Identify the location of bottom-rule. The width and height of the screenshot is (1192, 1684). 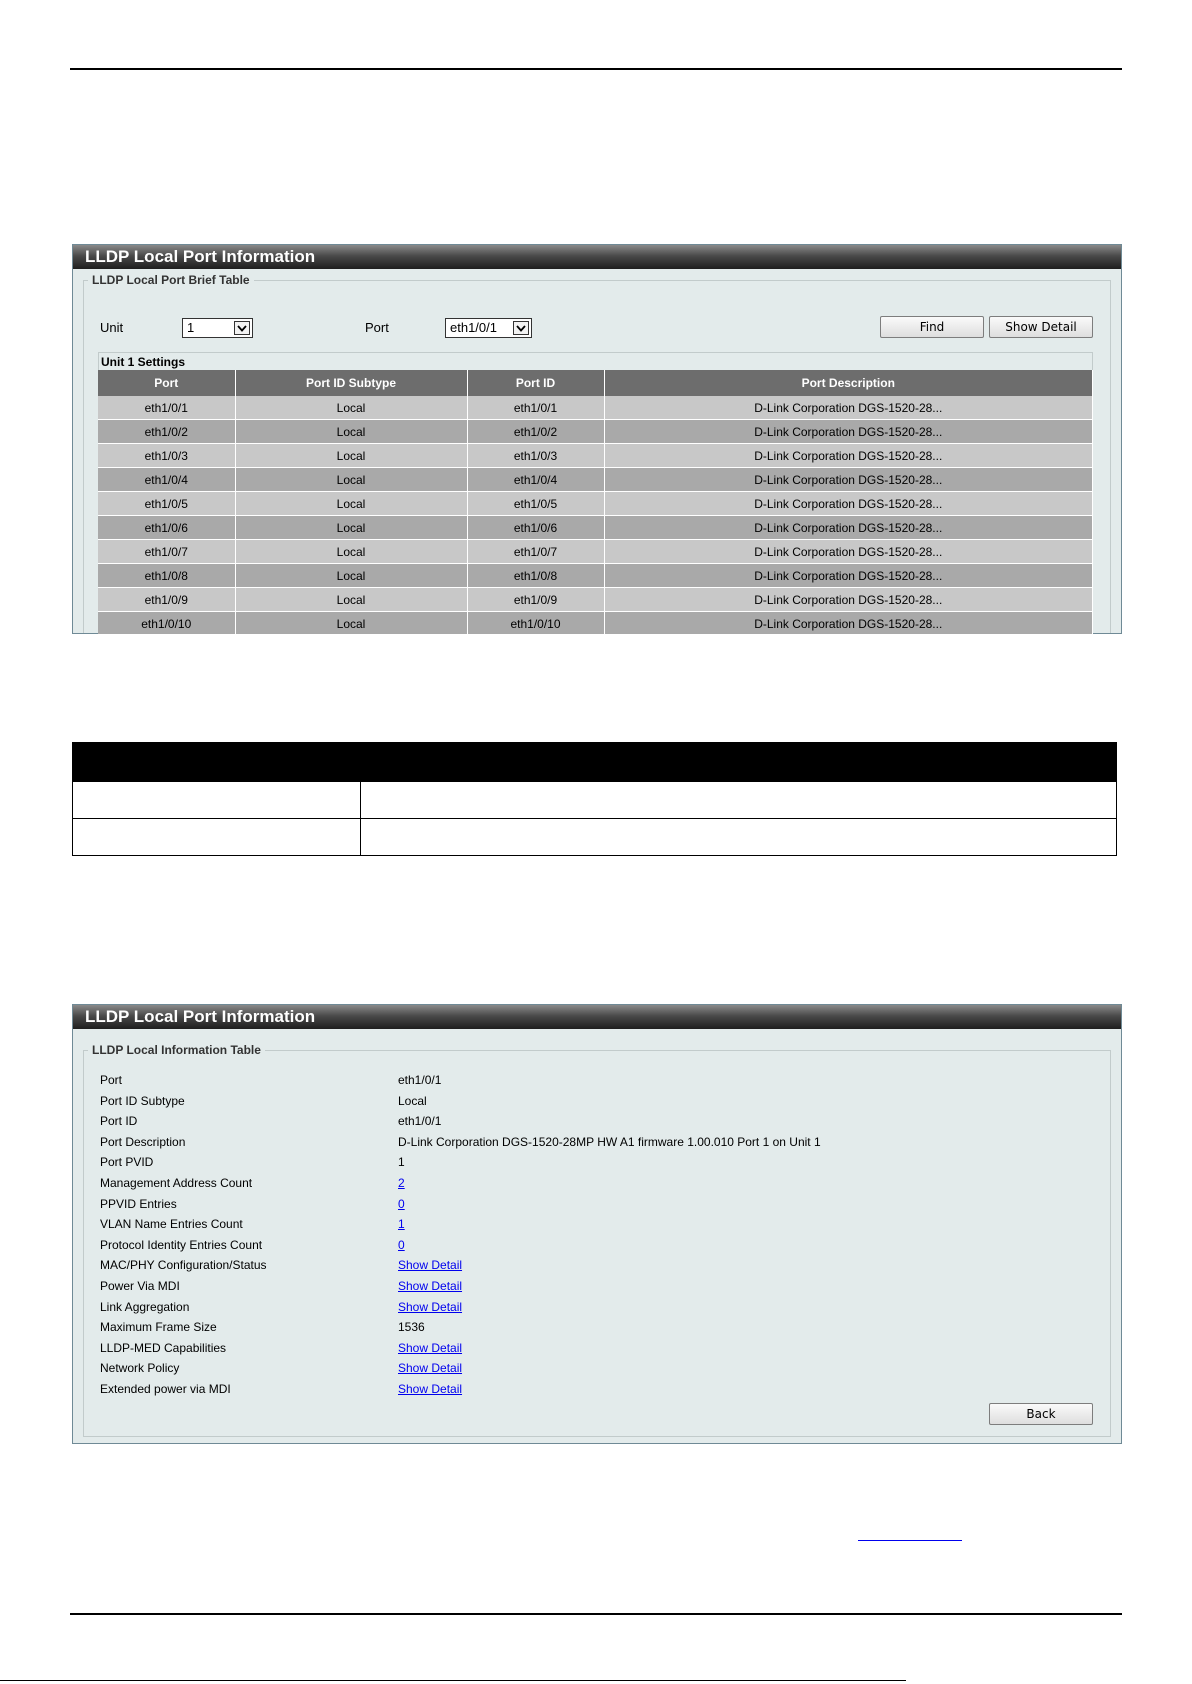
(453, 1680).